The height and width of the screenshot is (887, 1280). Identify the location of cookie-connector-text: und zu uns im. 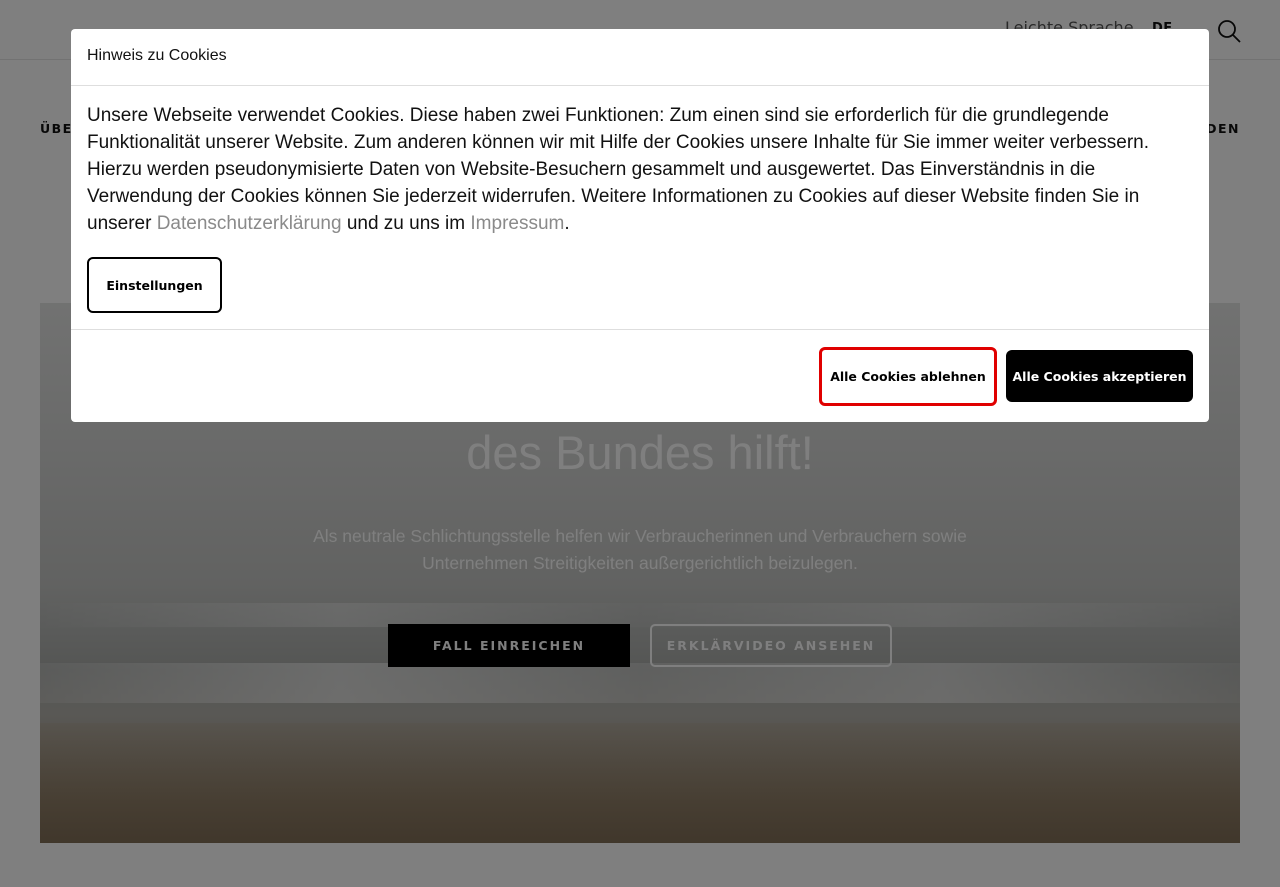
(406, 223).